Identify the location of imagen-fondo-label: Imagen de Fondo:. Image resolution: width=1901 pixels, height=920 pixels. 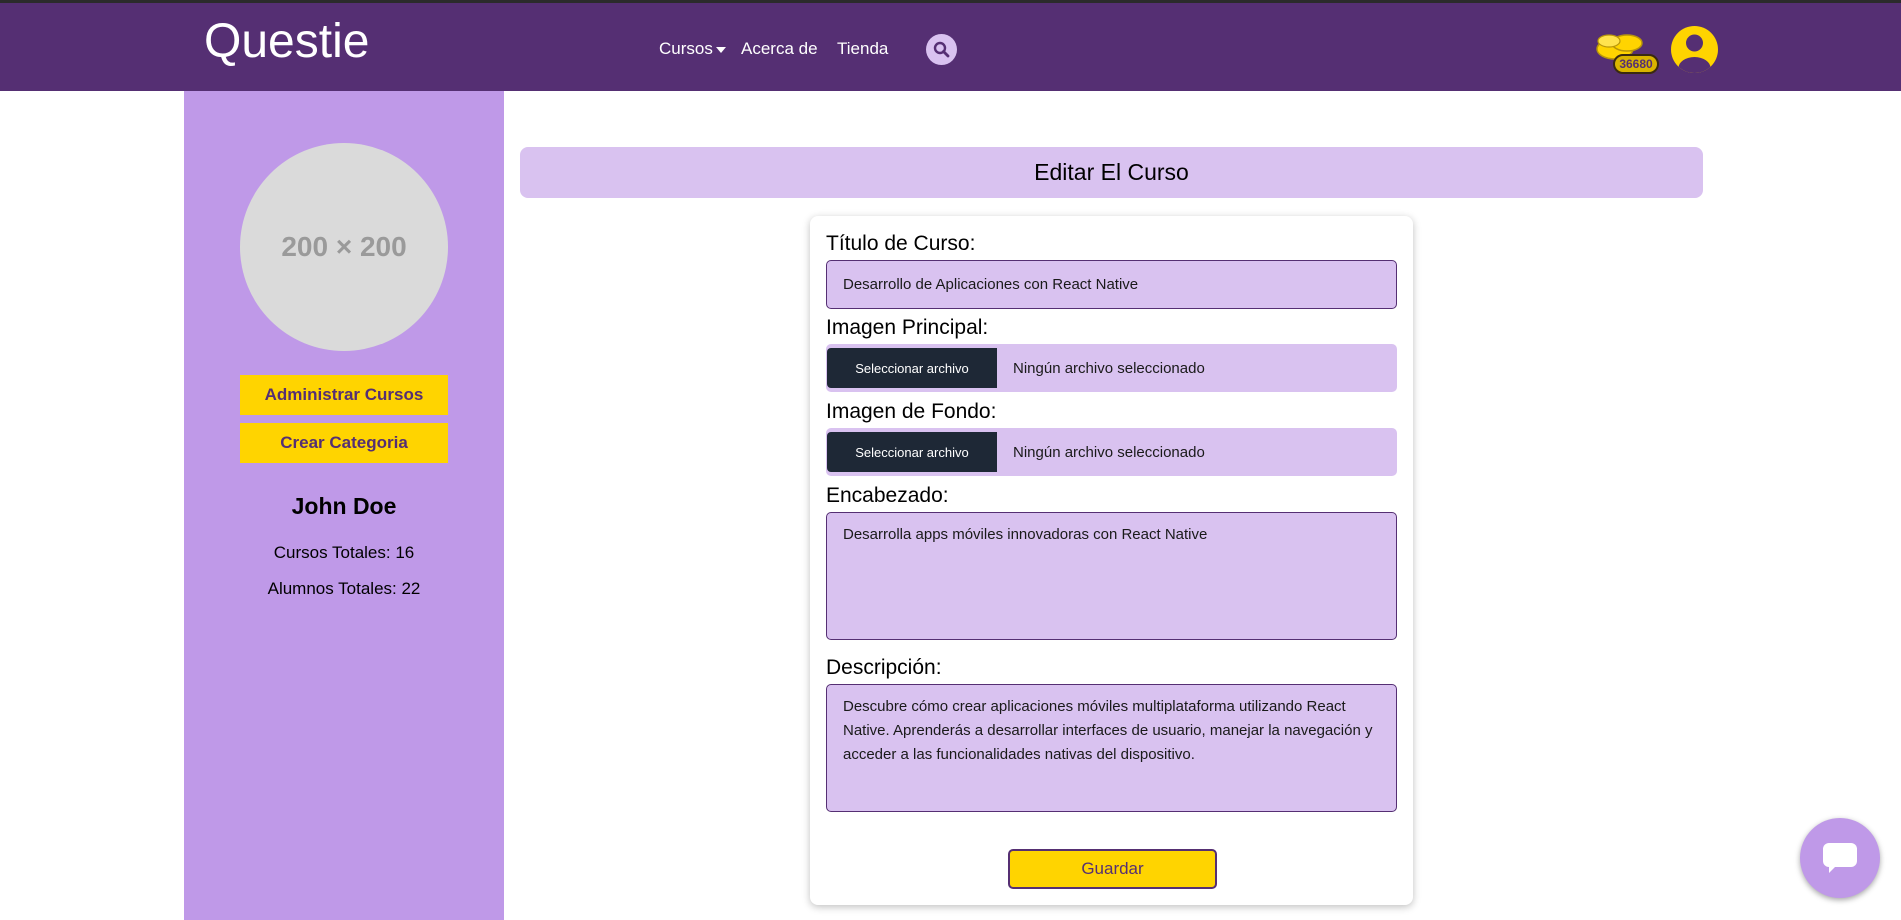
(911, 411).